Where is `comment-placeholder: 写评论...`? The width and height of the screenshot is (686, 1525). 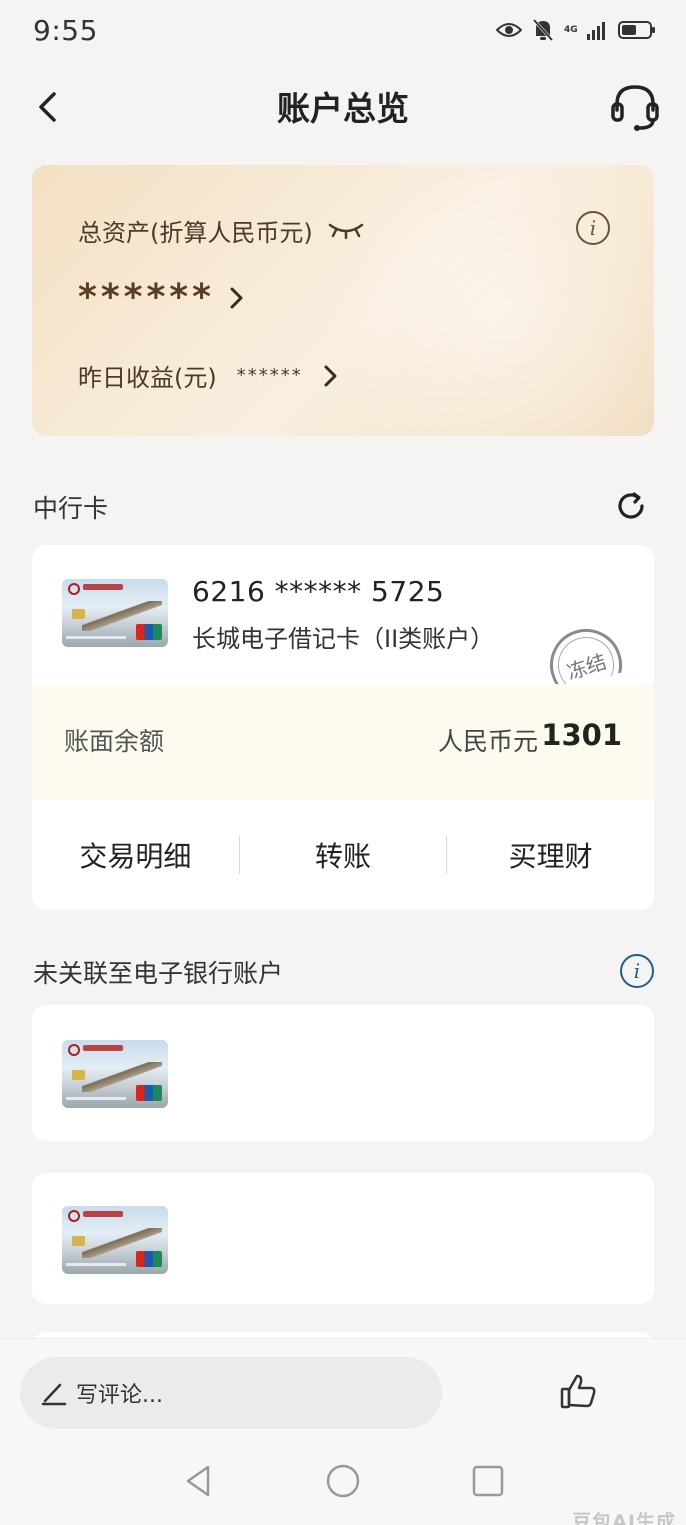 comment-placeholder: 写评论... is located at coordinates (119, 1395).